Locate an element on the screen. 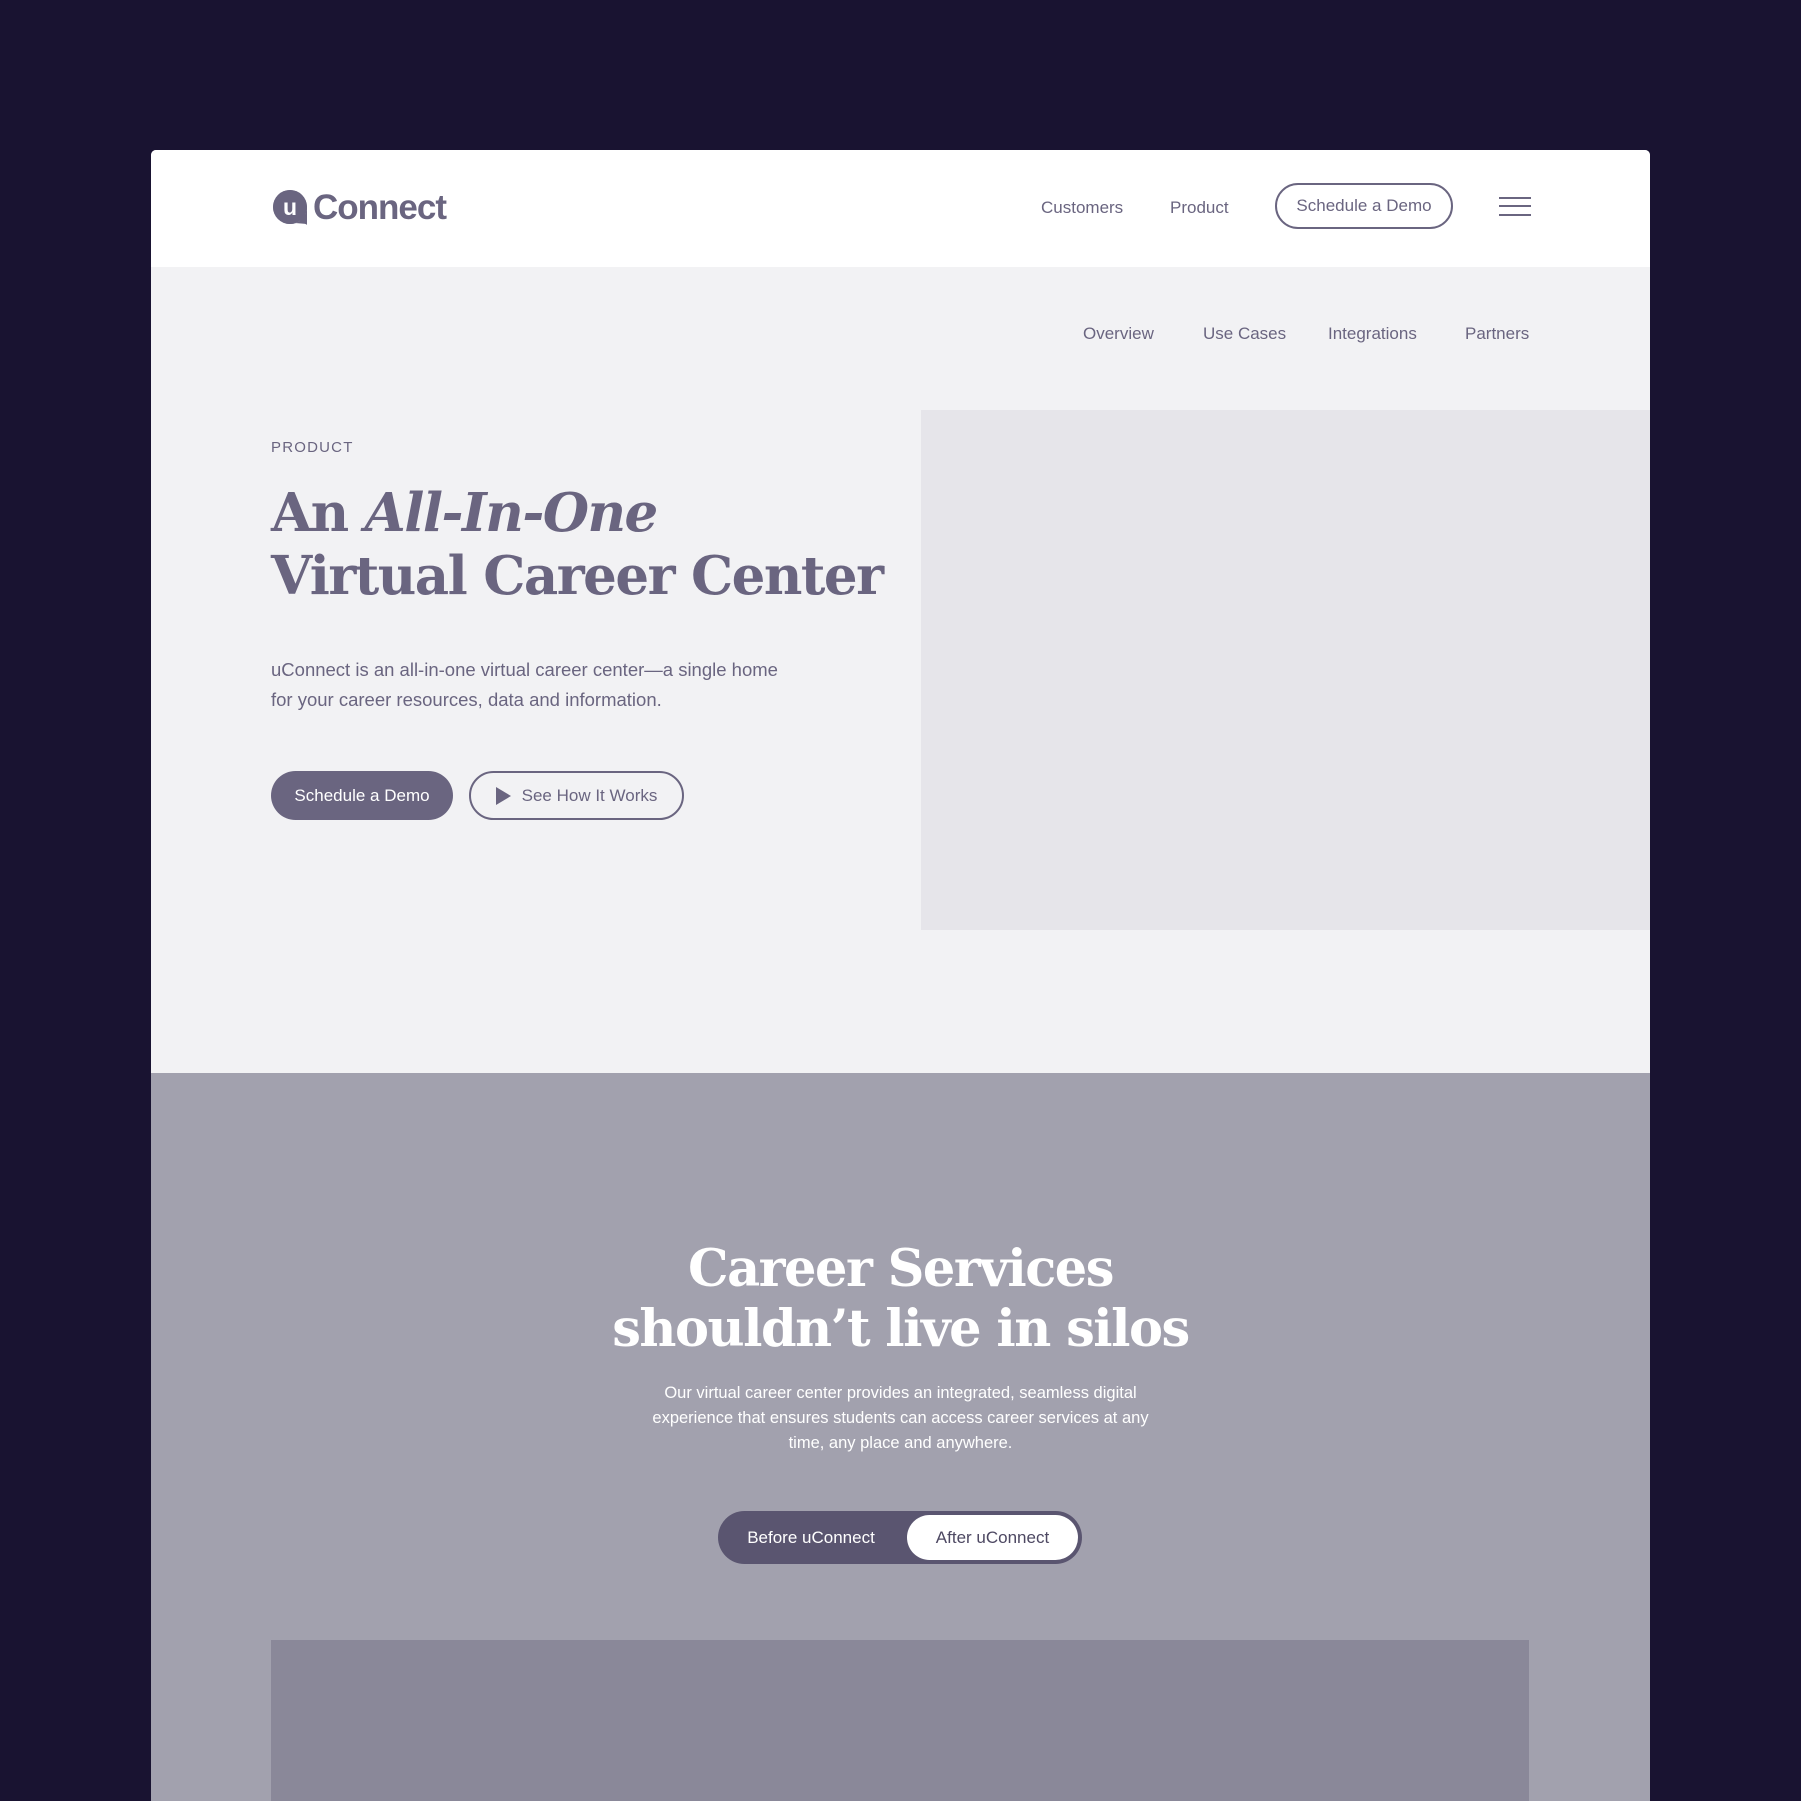  subnav-partners: Partners is located at coordinates (1497, 334).